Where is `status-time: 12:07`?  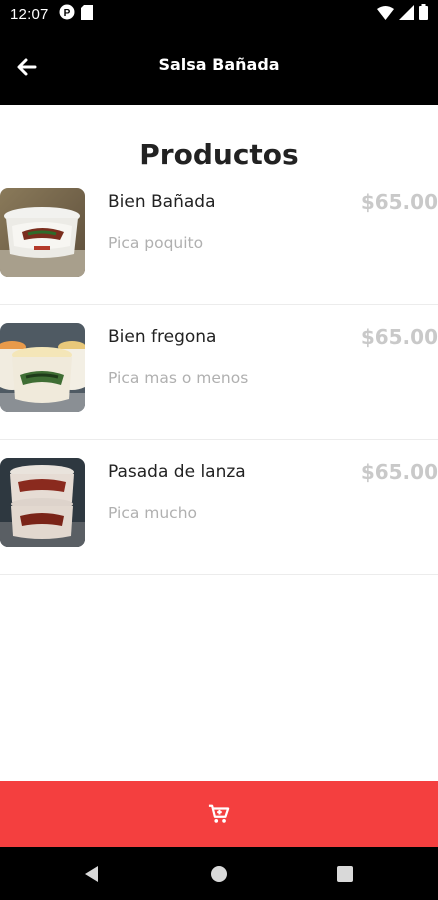 status-time: 12:07 is located at coordinates (29, 14).